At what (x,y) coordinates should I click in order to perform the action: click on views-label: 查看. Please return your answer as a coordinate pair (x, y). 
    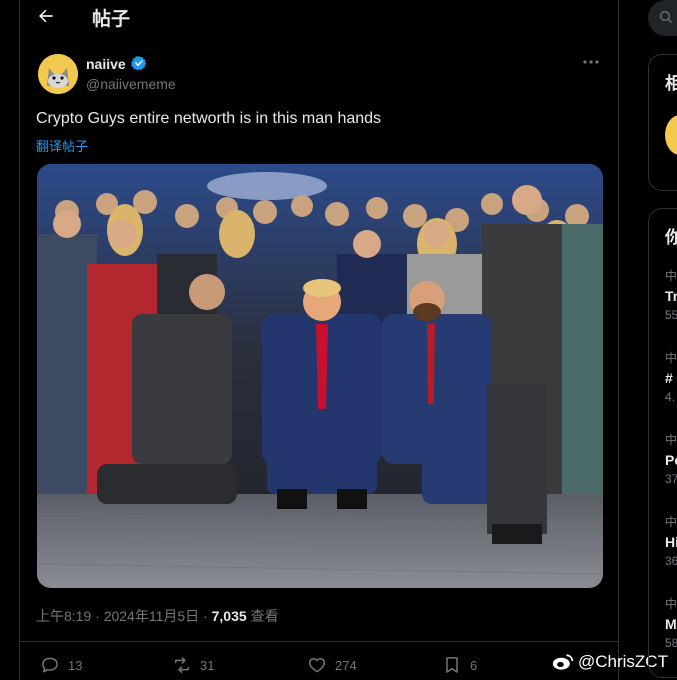
    Looking at the image, I should click on (262, 616).